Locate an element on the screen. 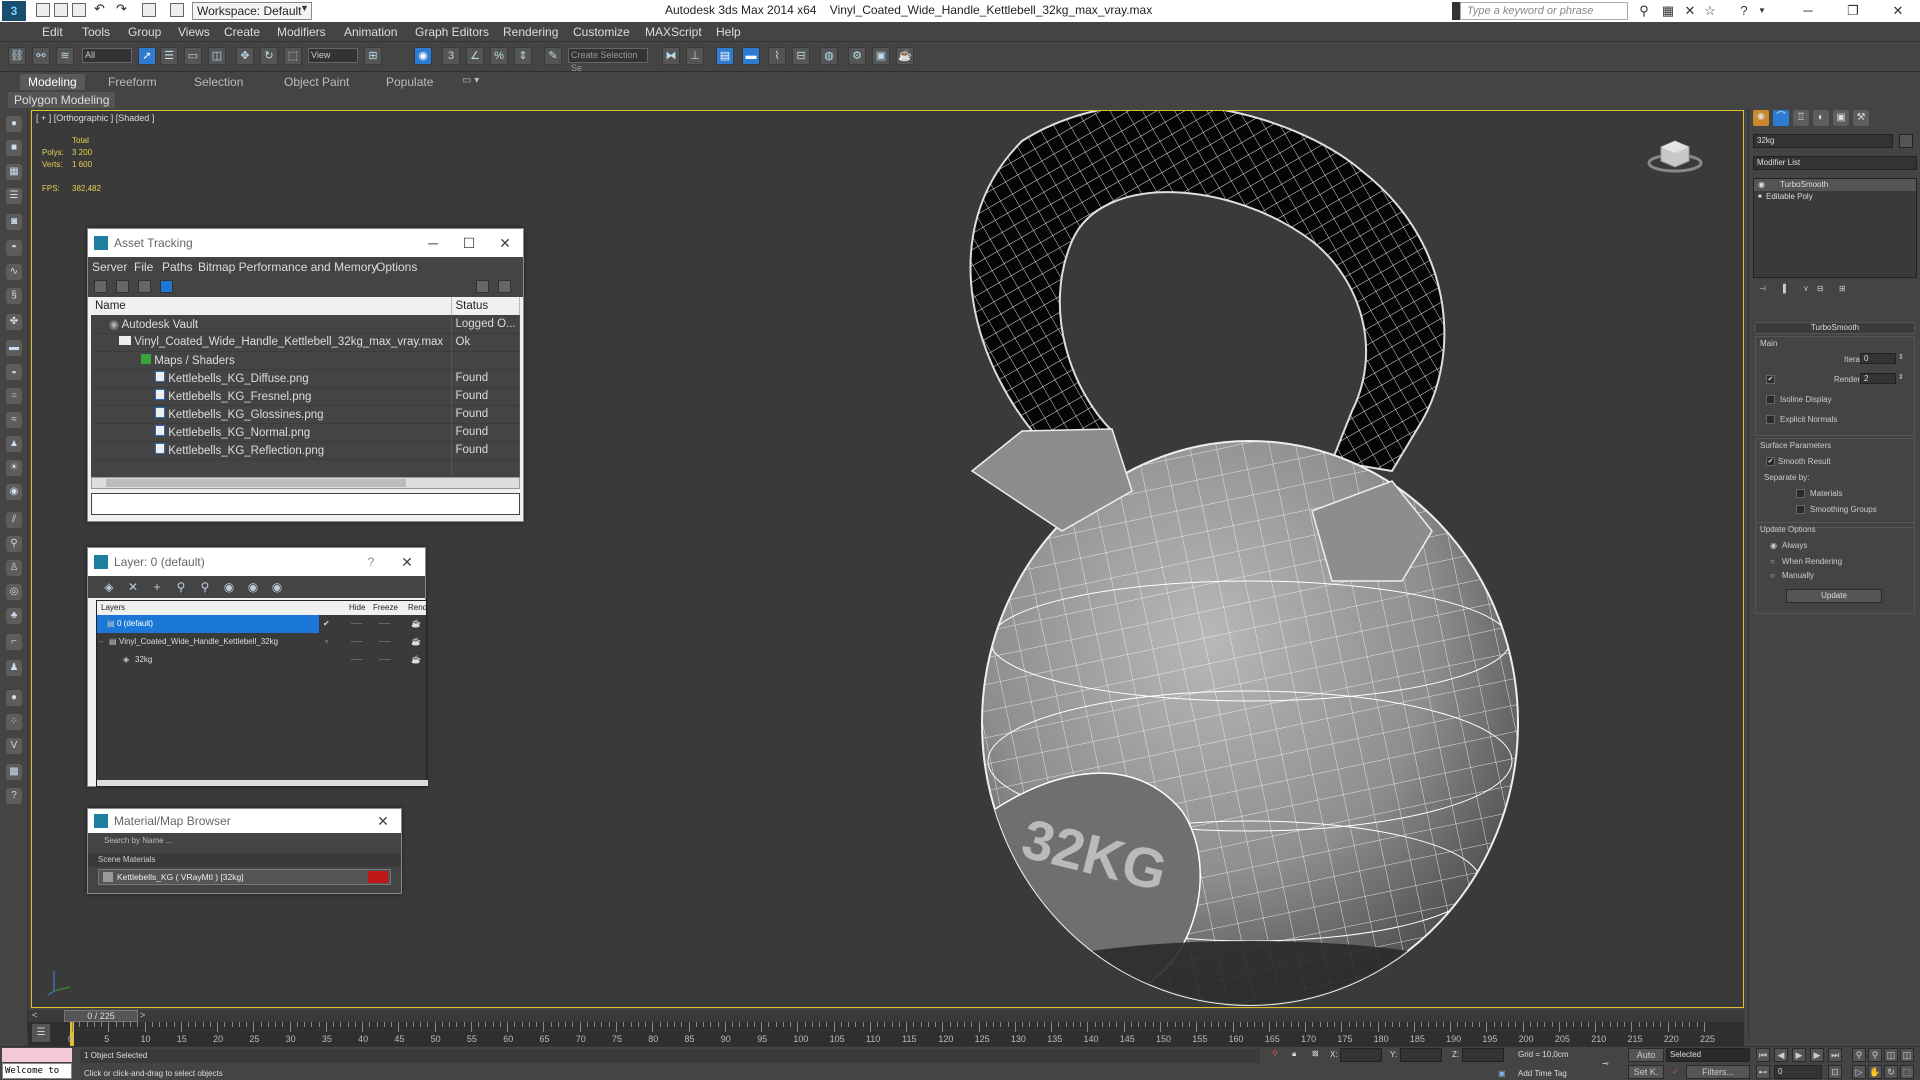 The height and width of the screenshot is (1080, 1920). snaps-toggle-icon: 3 is located at coordinates (451, 56).